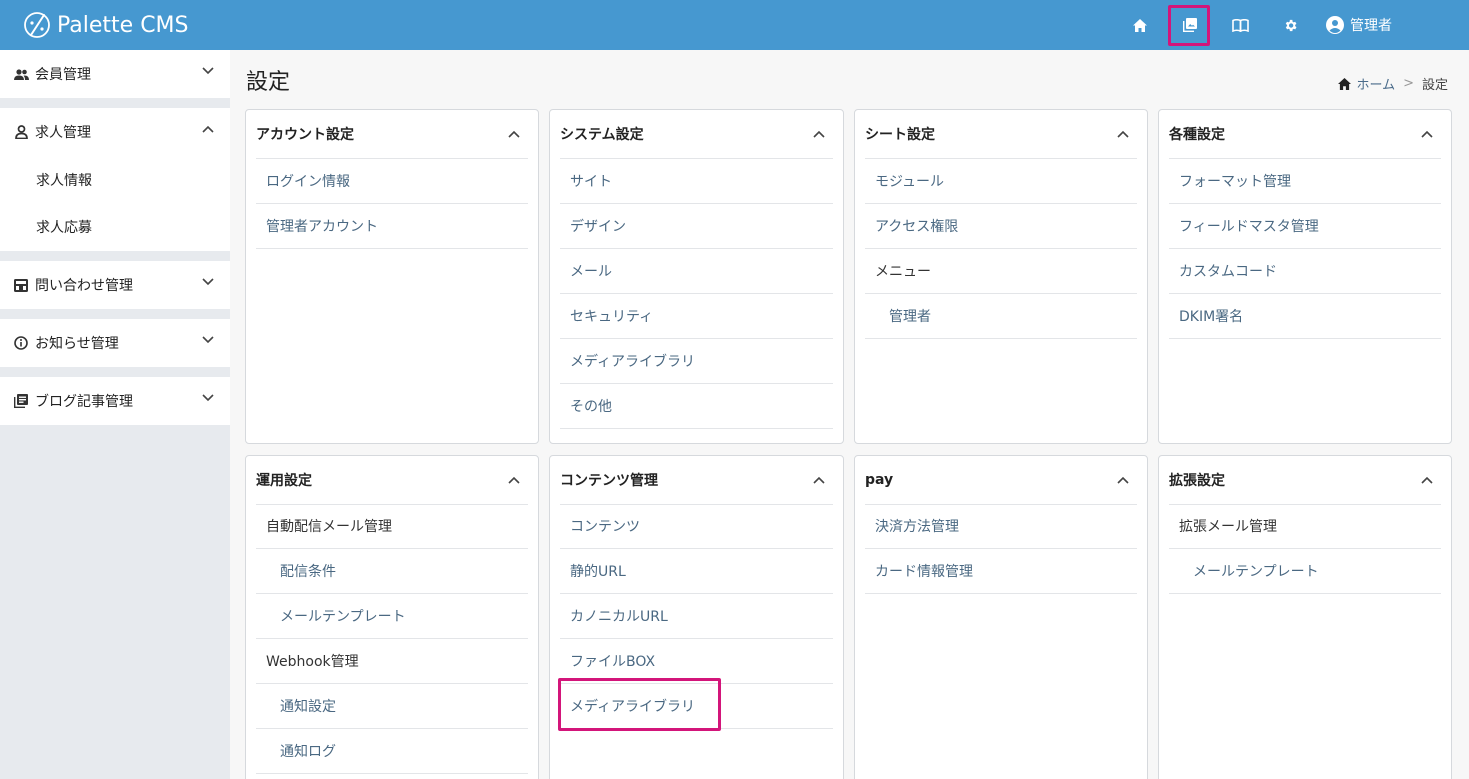 This screenshot has width=1469, height=779. I want to click on card-header: 各種設定, so click(1305, 134).